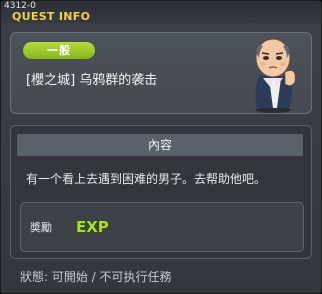  I want to click on exp-label: EXP, so click(92, 227).